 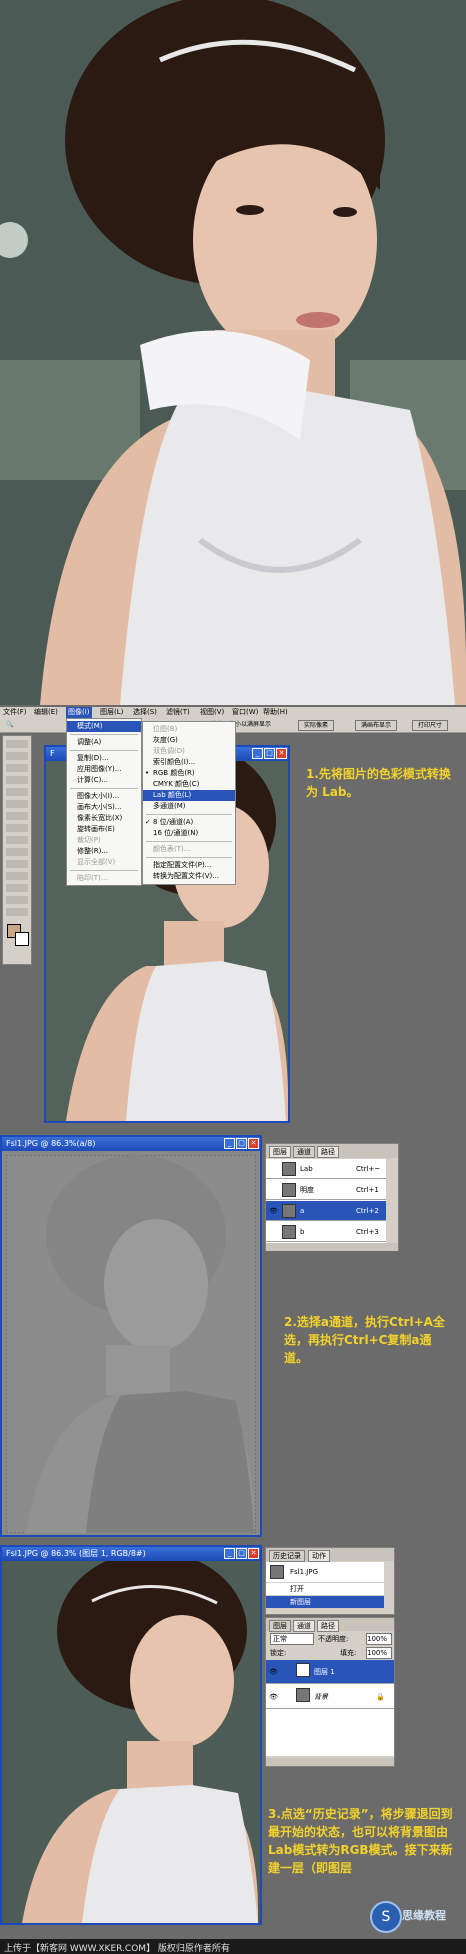 I want to click on tab-actions: 动作, so click(x=319, y=1556).